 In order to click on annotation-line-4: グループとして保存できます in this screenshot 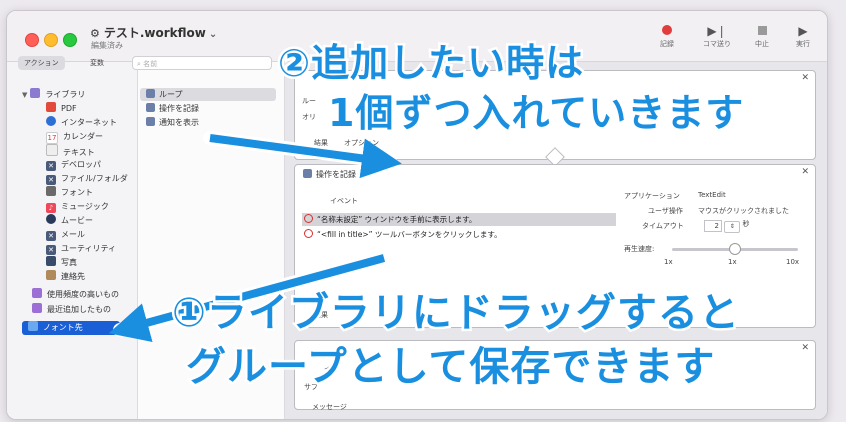, I will do `click(449, 367)`.